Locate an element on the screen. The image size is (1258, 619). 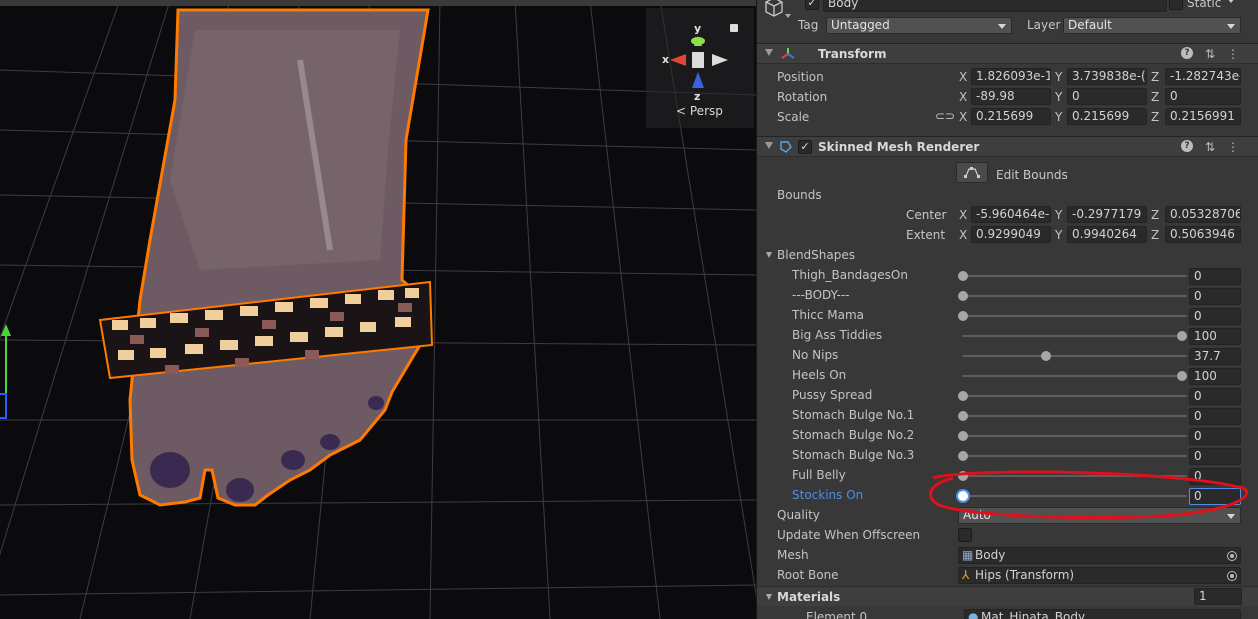
materials-label: Materials is located at coordinates (809, 597).